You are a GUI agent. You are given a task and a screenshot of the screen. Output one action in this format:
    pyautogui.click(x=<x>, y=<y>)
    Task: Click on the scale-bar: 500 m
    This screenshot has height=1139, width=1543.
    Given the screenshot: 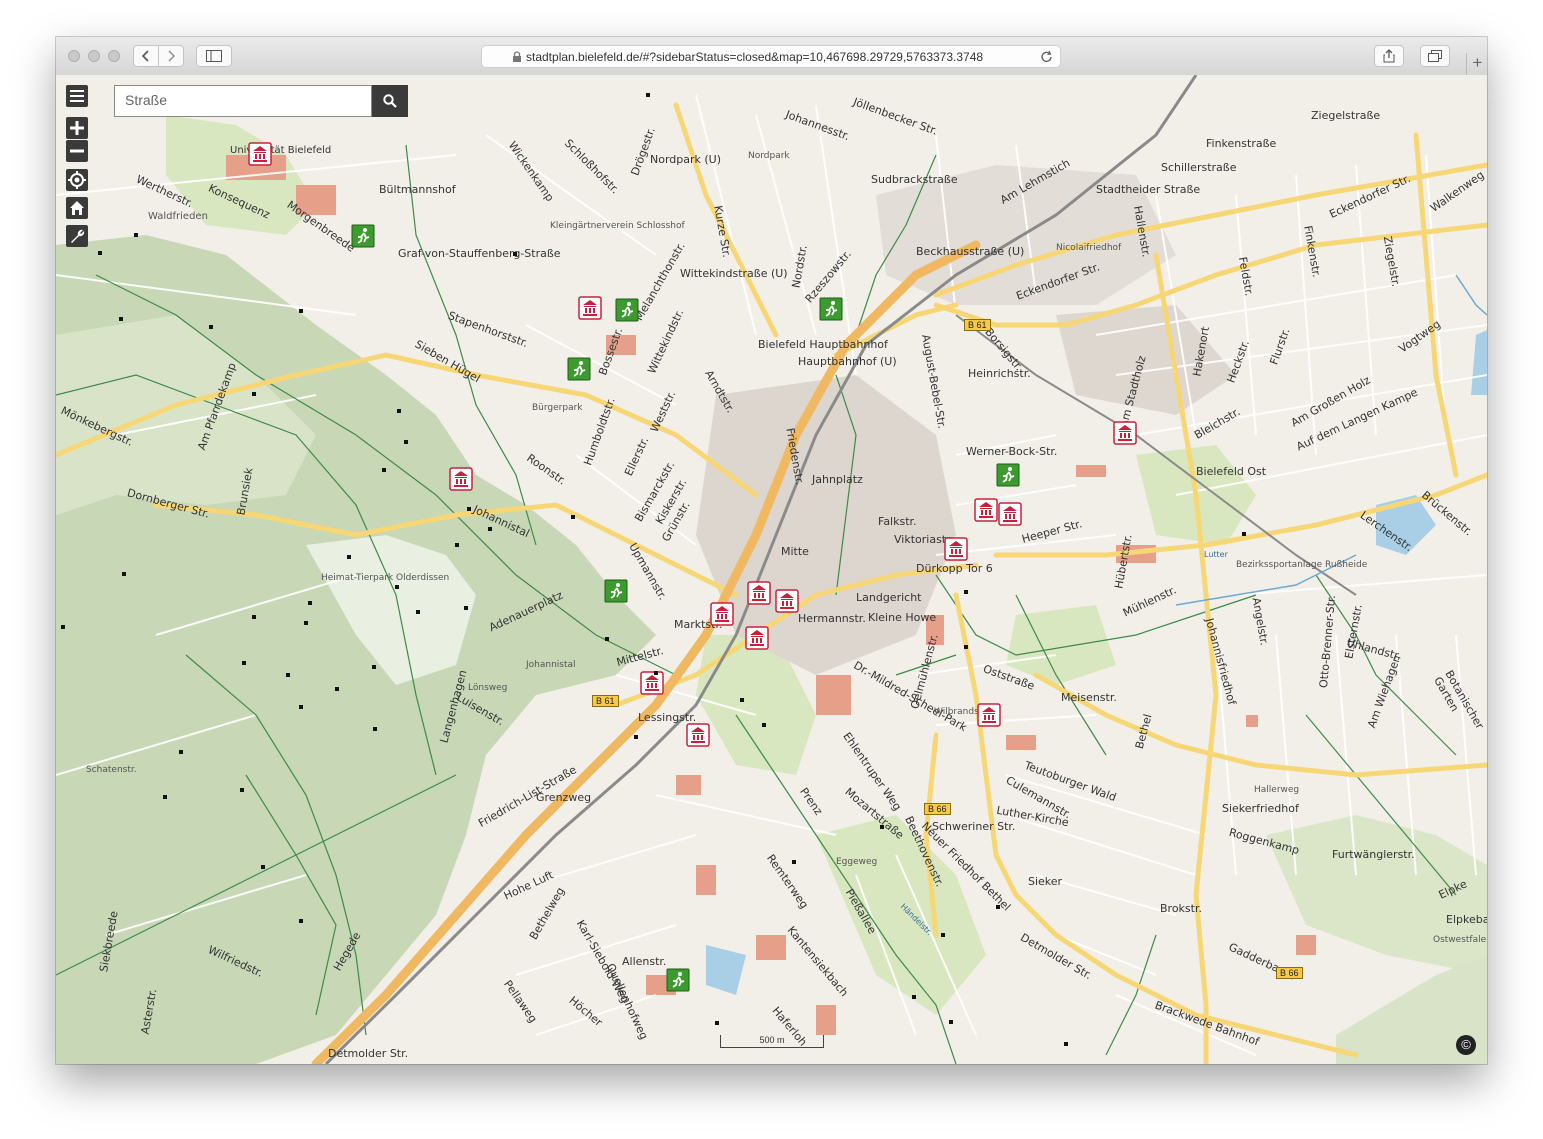 What is the action you would take?
    pyautogui.click(x=772, y=1041)
    